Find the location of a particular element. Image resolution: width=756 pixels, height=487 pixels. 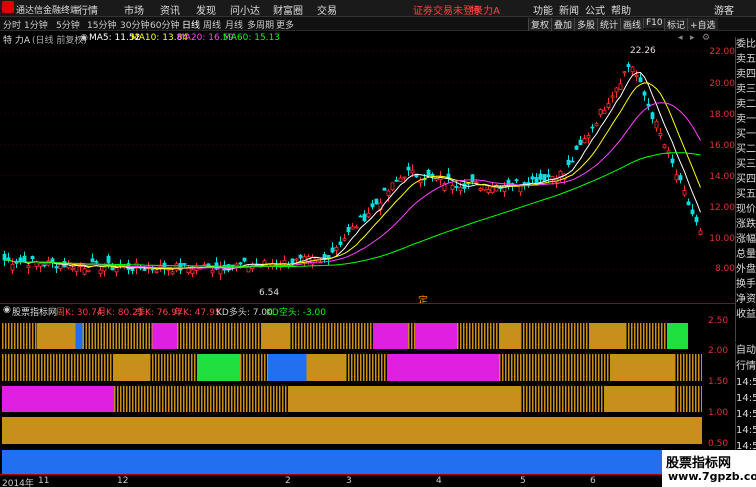

multi-stock-button: 多股 is located at coordinates (586, 24).